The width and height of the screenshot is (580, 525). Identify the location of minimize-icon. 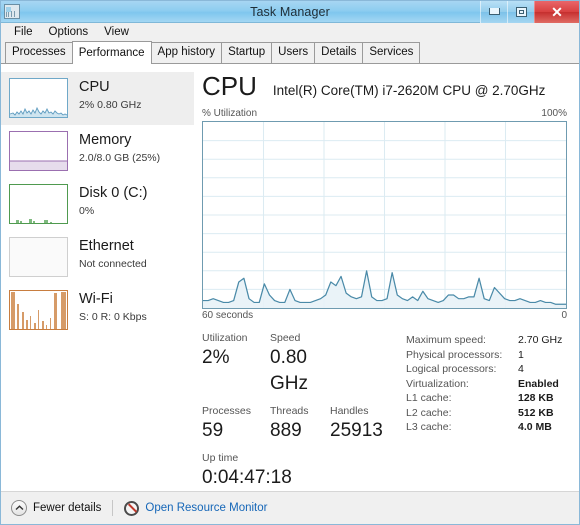
(494, 11).